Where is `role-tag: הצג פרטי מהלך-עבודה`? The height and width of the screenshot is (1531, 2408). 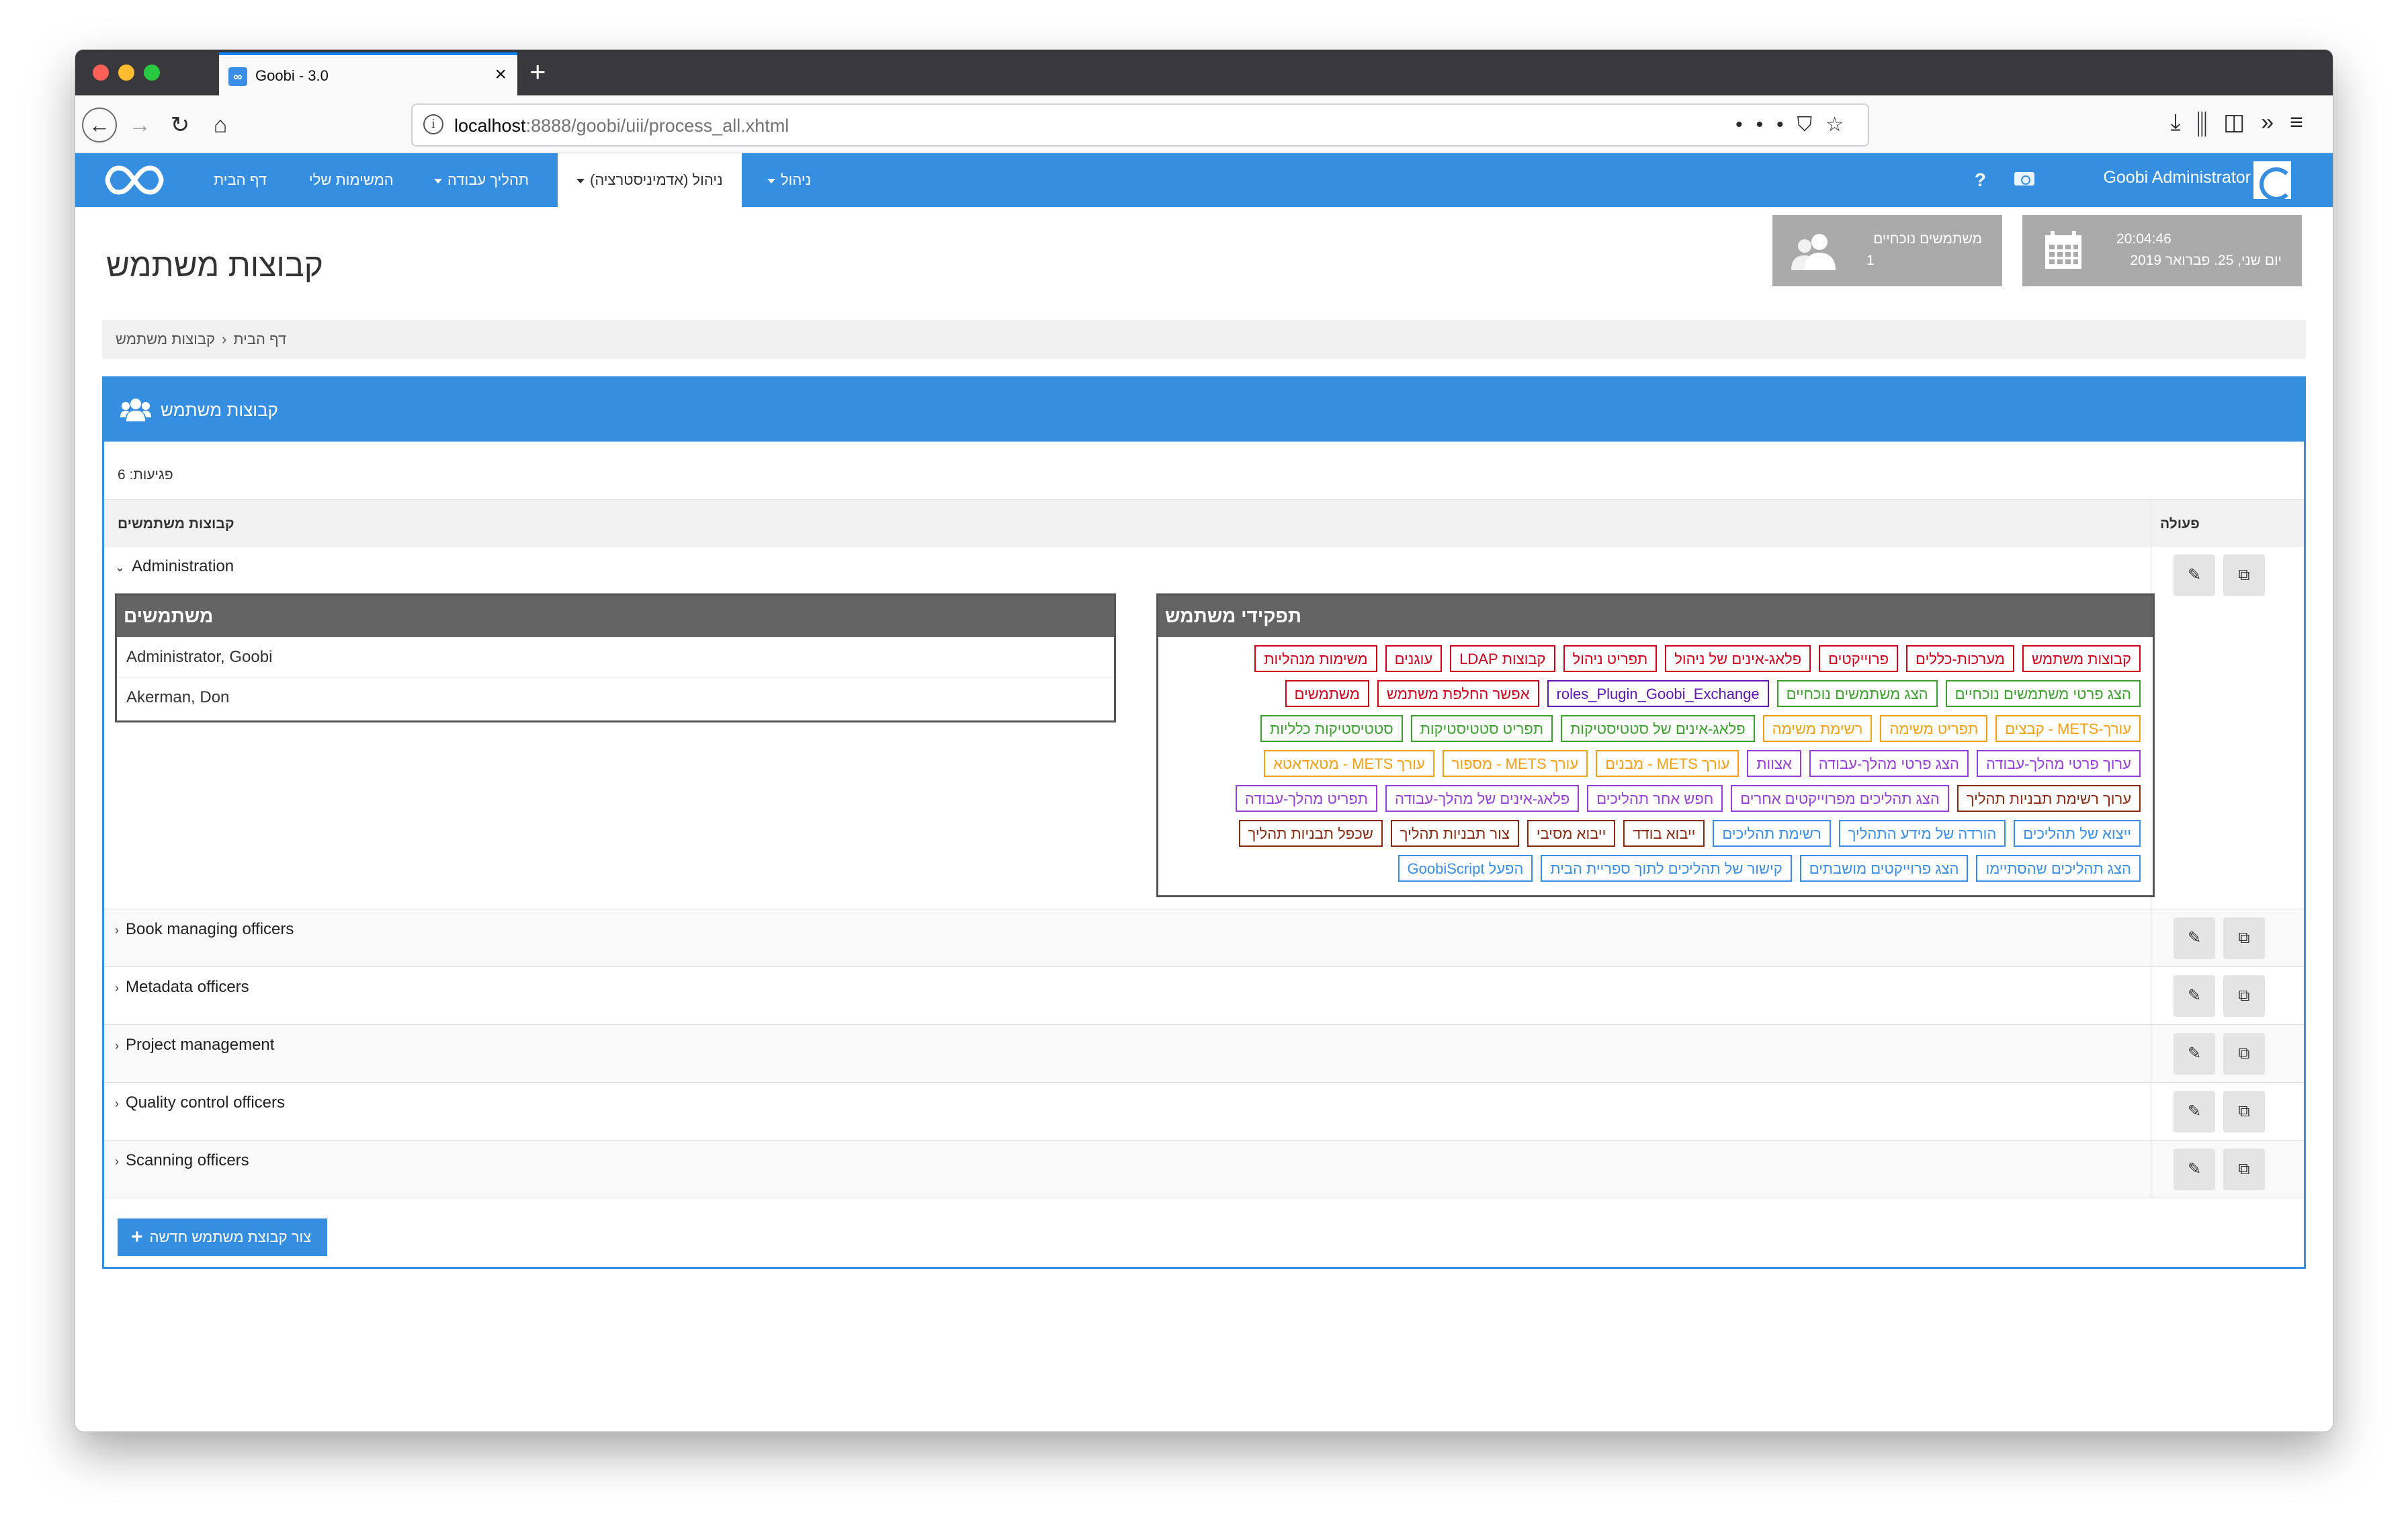 role-tag: הצג פרטי מהלך-עבודה is located at coordinates (1889, 763).